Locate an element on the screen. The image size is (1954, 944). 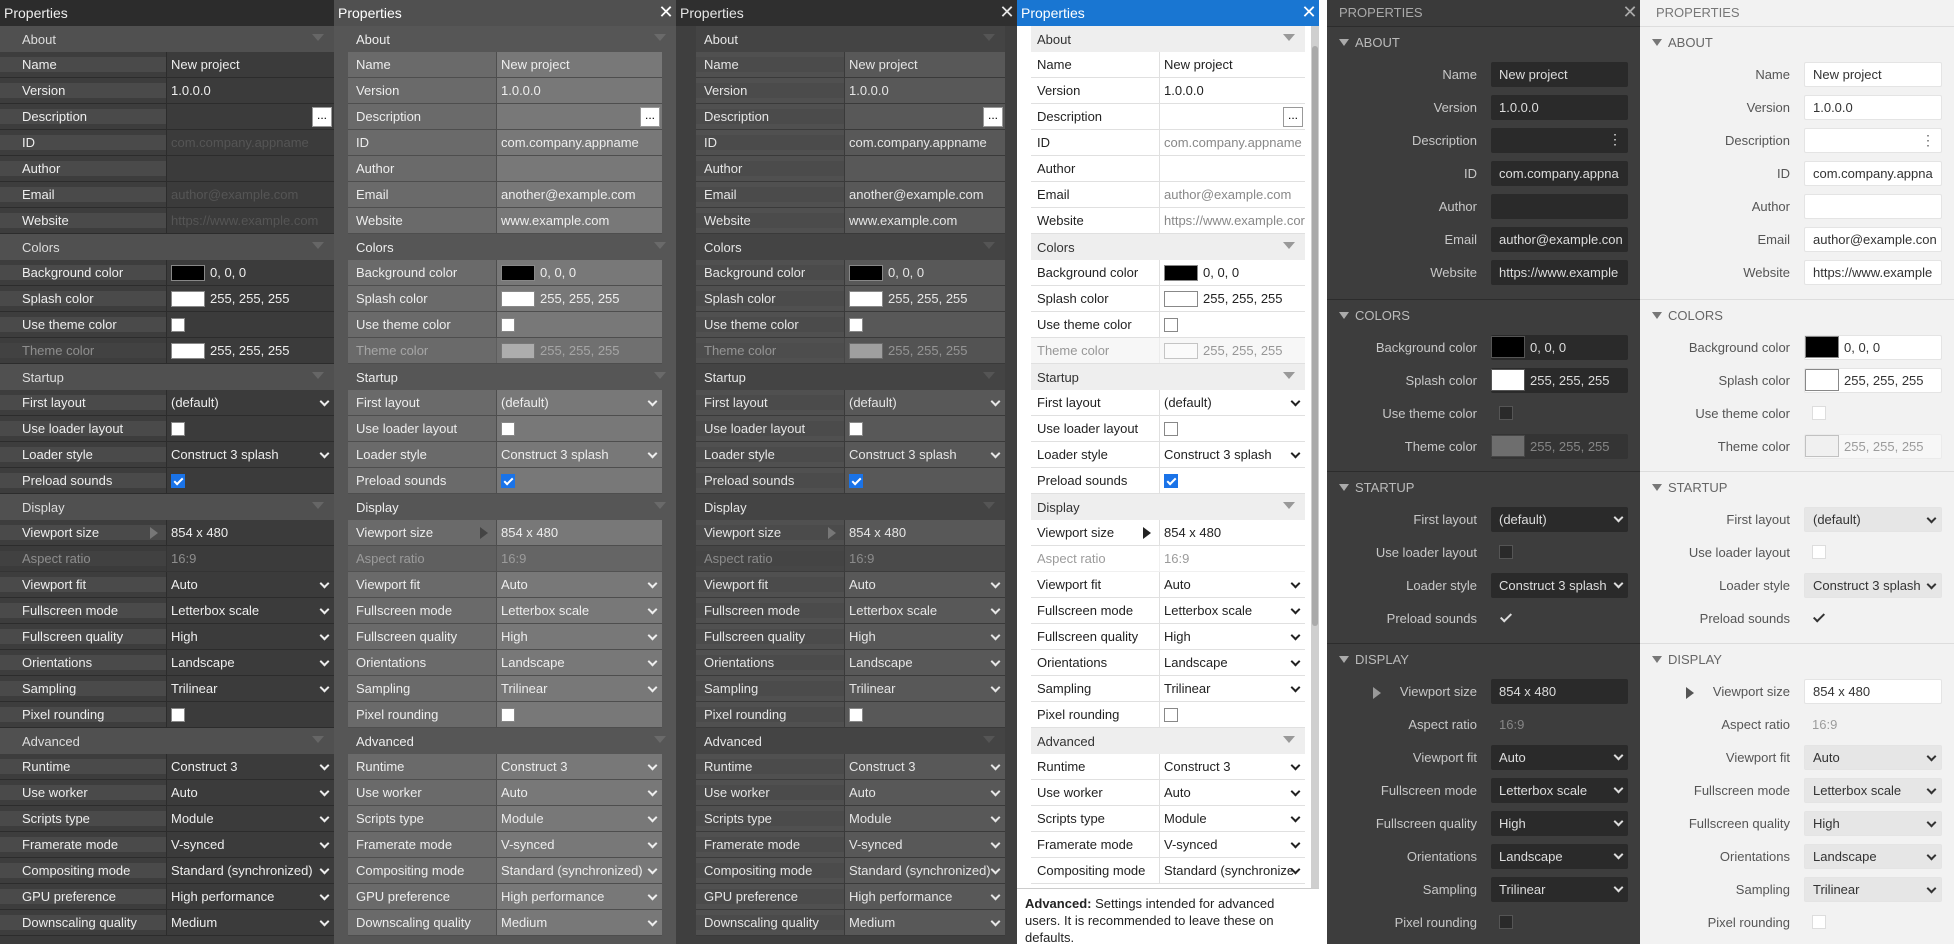
prop-downscale: Downscaling quality Medium is located at coordinates (167, 923).